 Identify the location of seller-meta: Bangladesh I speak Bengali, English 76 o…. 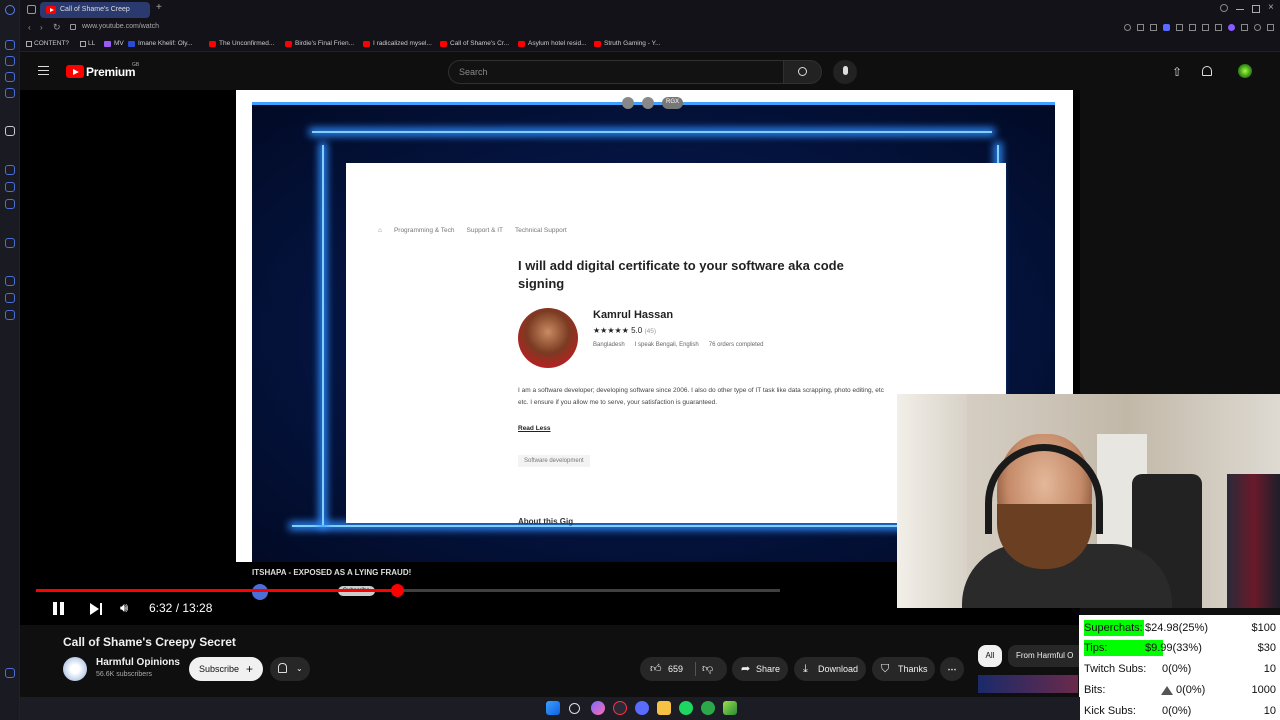
(678, 345).